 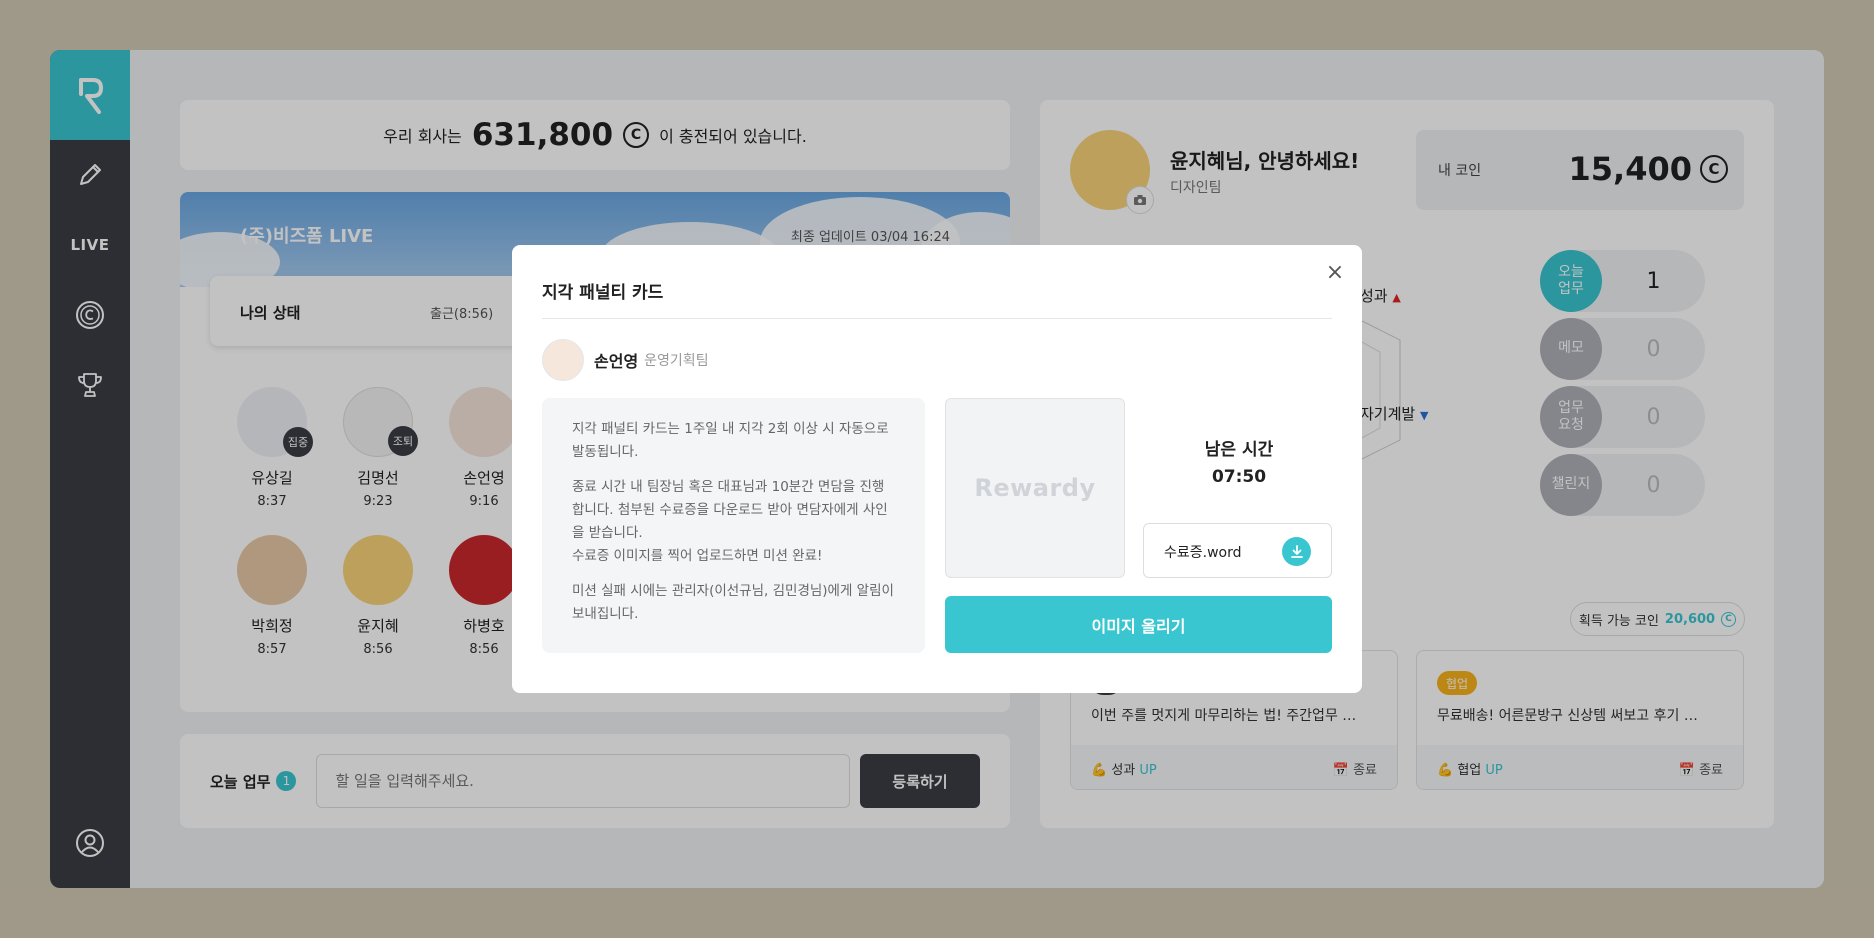 I want to click on desc-paragraph: 수료증 이미지를 찍어 업로드하면 미션 완료!, so click(x=697, y=556).